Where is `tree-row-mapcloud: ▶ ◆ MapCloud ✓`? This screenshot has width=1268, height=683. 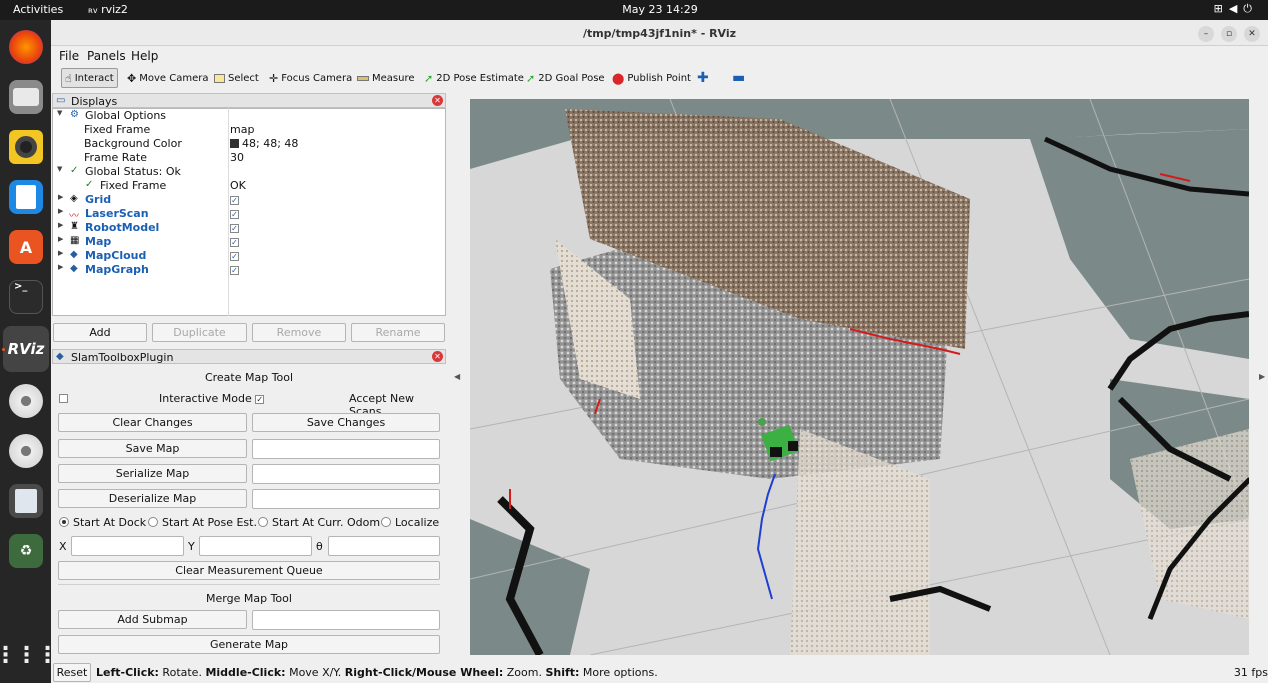
tree-row-mapcloud: ▶ ◆ MapCloud ✓ is located at coordinates (249, 256).